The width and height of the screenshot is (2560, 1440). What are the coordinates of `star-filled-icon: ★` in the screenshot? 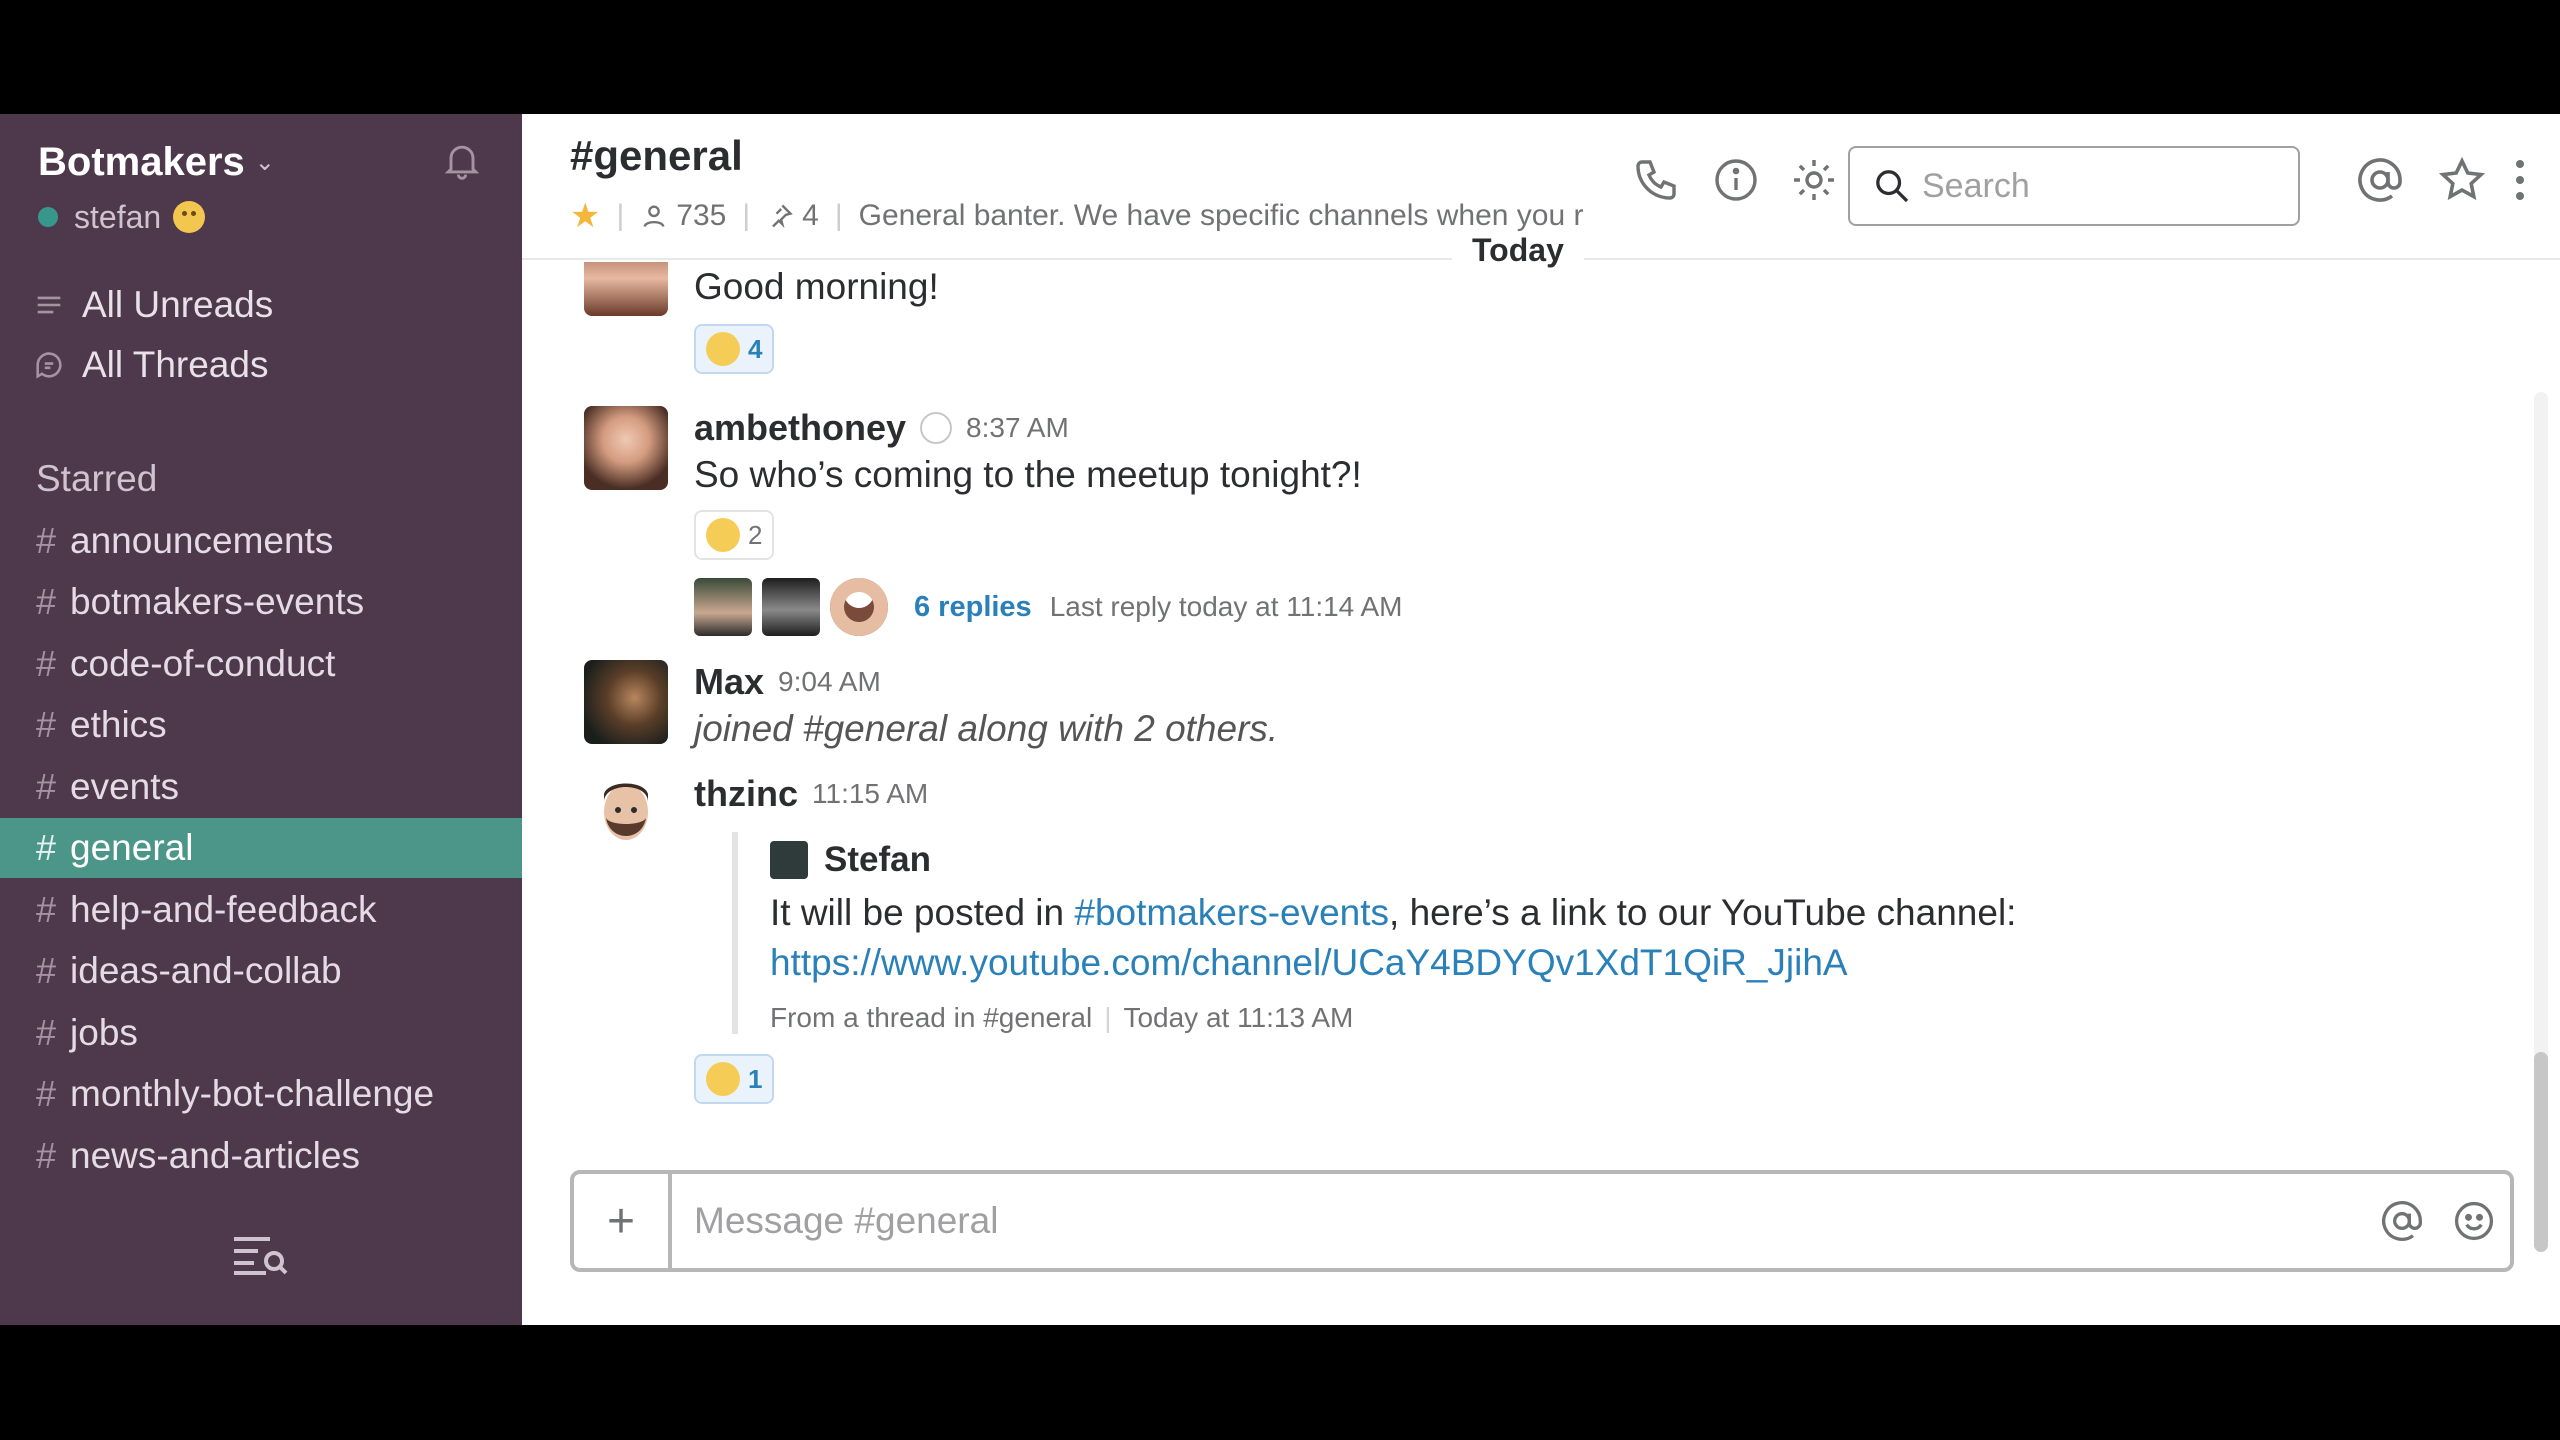 It's located at (585, 216).